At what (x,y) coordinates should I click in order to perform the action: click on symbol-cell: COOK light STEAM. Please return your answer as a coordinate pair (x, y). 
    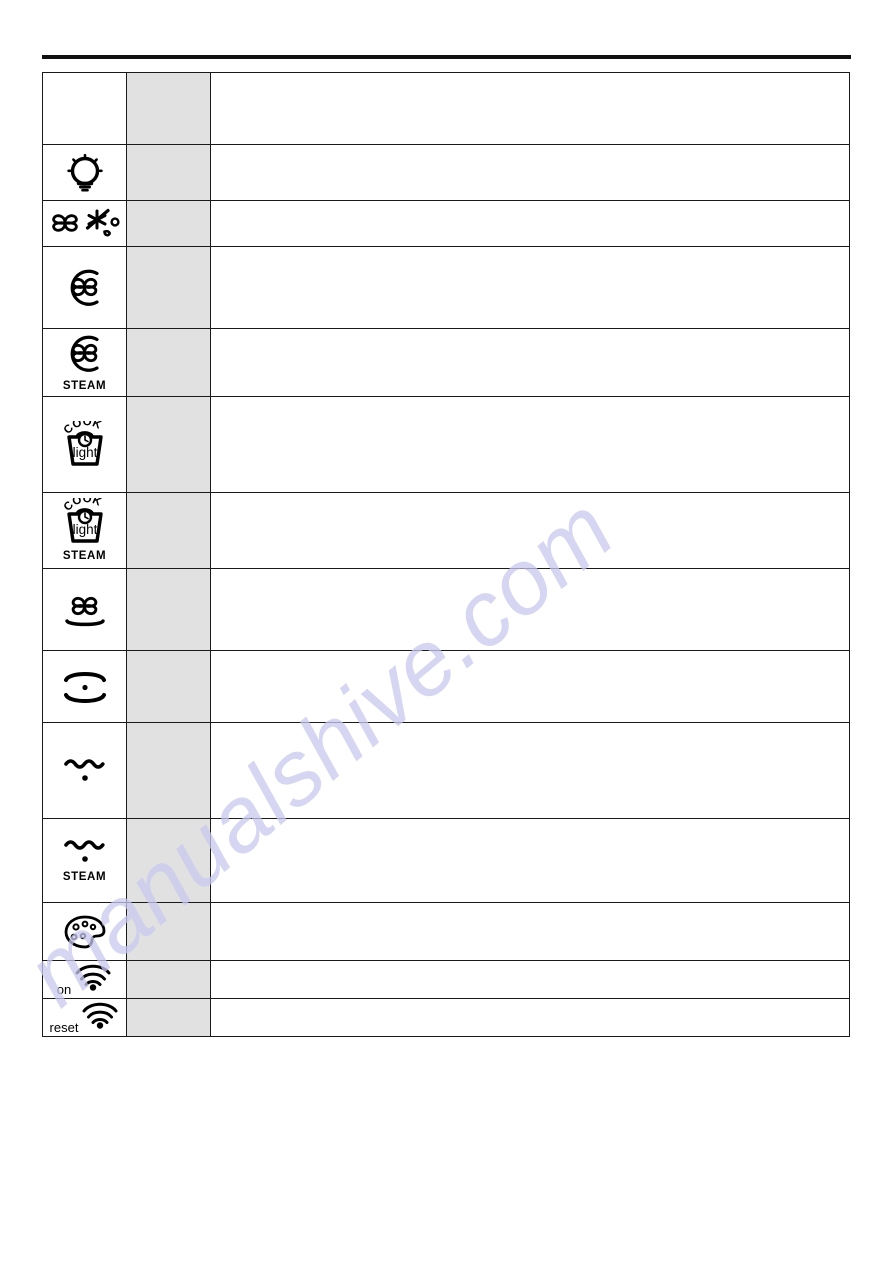
    Looking at the image, I should click on (84, 530).